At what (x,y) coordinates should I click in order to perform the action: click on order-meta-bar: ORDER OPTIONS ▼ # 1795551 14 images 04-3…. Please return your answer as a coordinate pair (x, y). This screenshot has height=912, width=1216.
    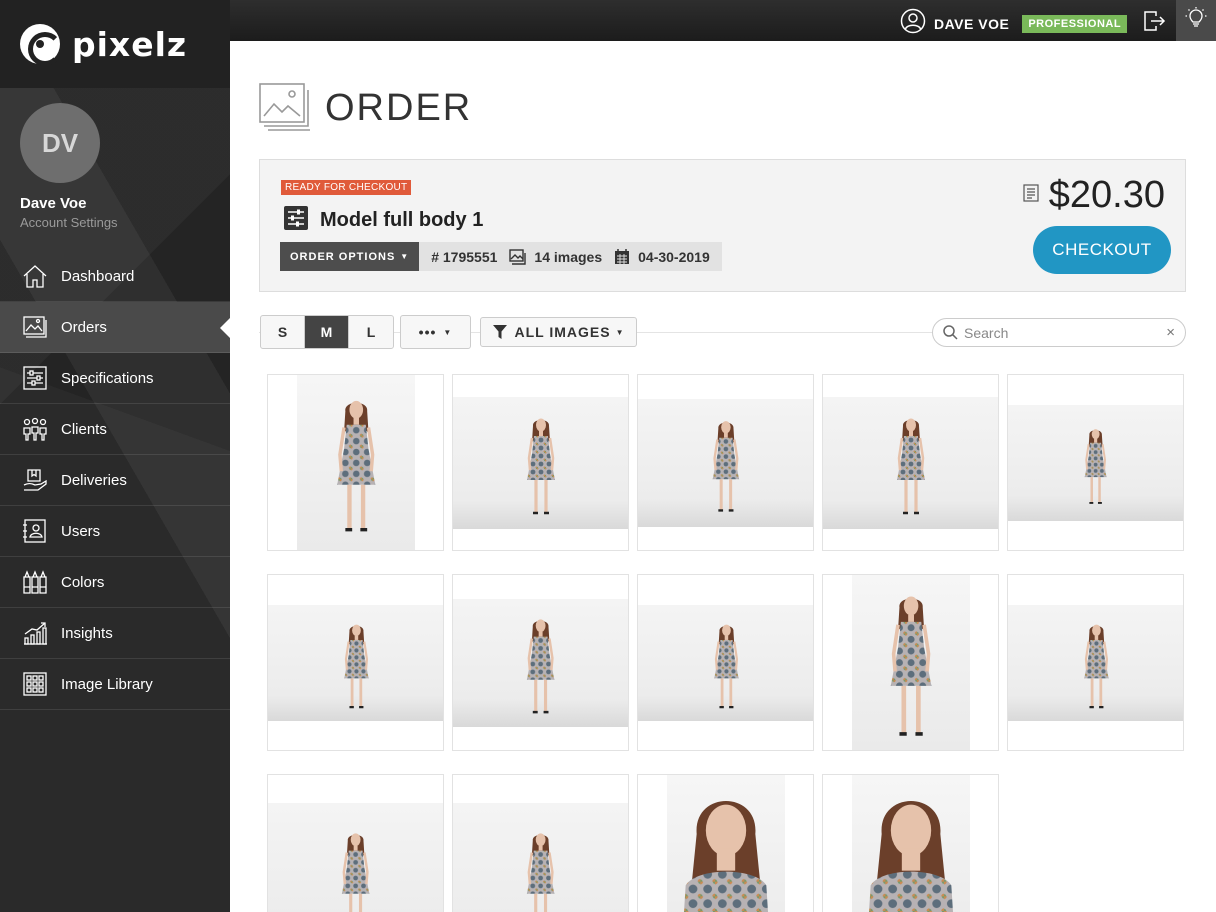
    Looking at the image, I should click on (501, 256).